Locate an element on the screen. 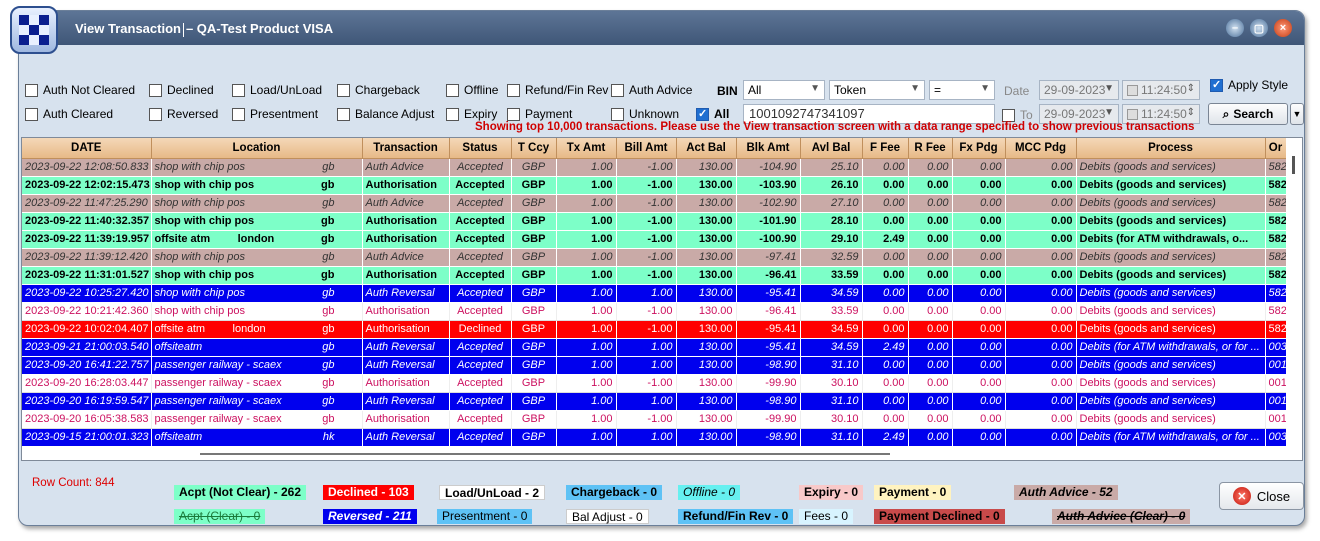 The image size is (1320, 541). filter-presentment: Presentment is located at coordinates (275, 114).